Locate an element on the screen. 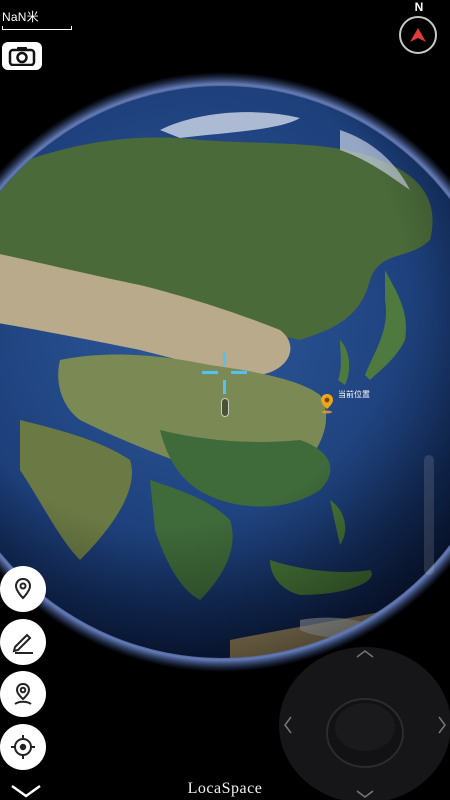 This screenshot has height=800, width=450. my-location-button is located at coordinates (23, 747).